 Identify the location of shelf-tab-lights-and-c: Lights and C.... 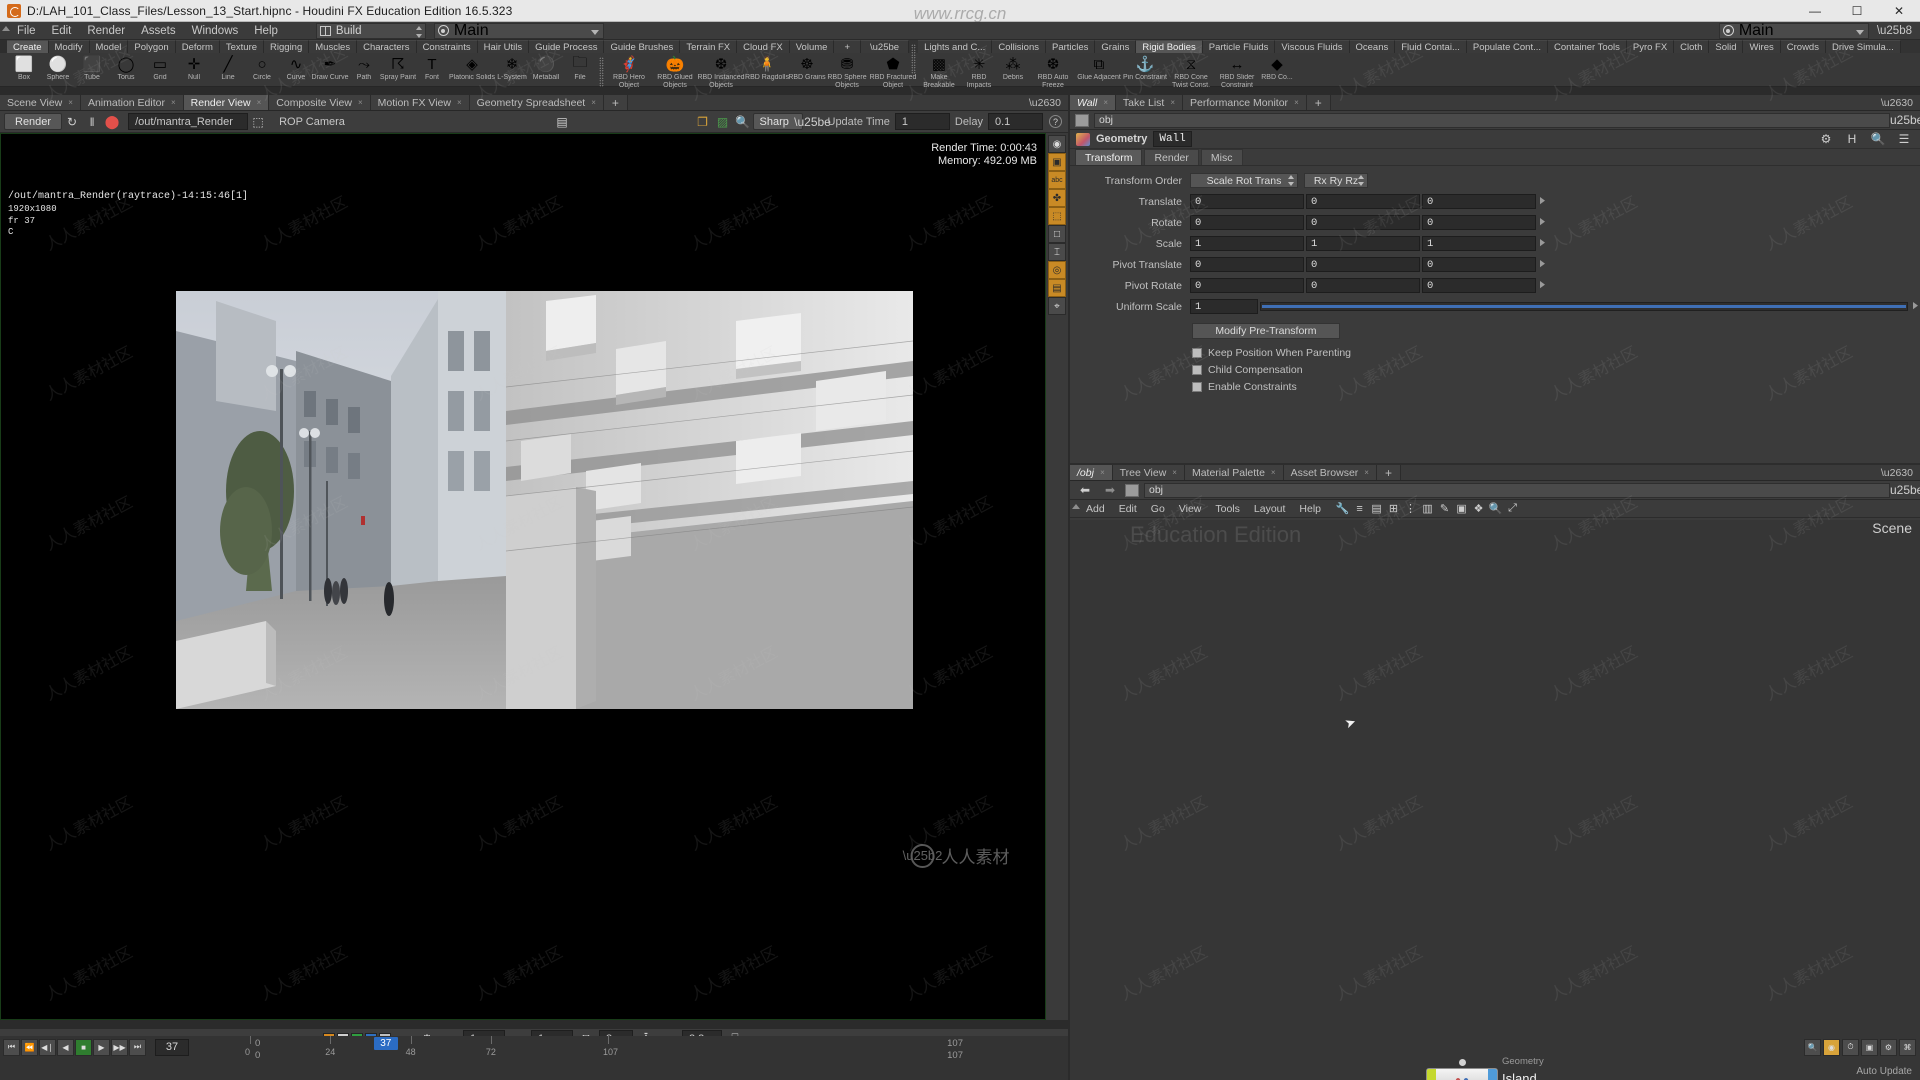
(955, 46).